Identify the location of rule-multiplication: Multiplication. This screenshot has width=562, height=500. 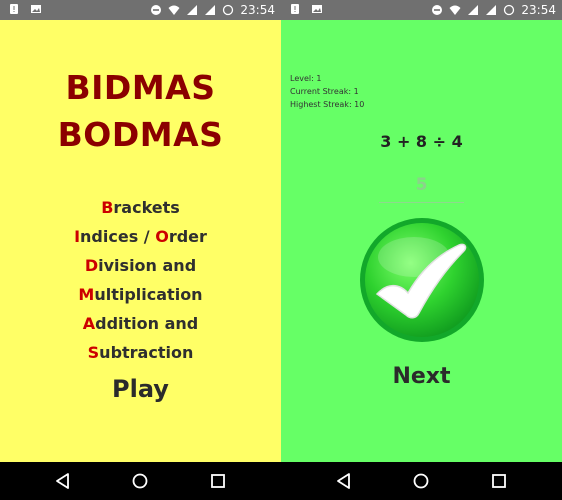
(140, 294).